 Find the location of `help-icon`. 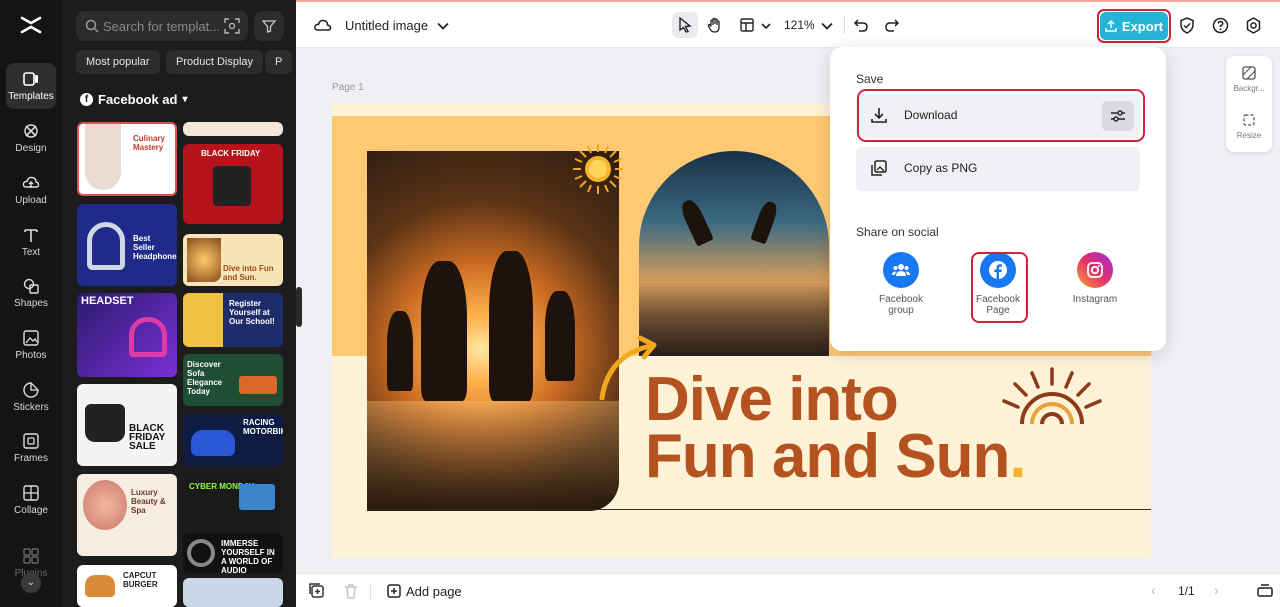

help-icon is located at coordinates (1220, 25).